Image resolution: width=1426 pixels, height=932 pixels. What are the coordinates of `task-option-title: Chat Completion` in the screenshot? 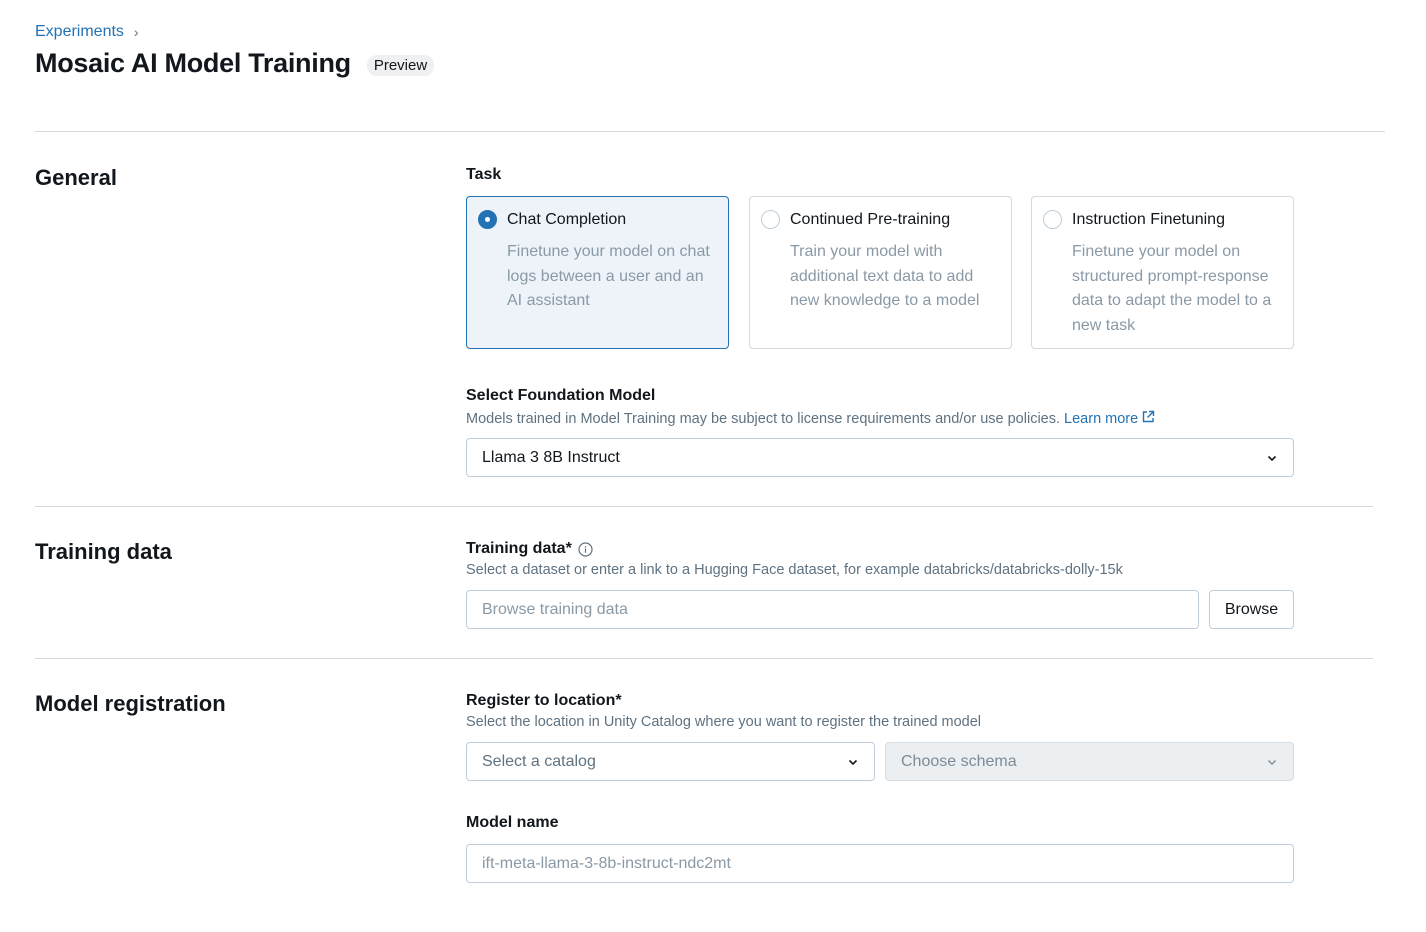 It's located at (567, 219).